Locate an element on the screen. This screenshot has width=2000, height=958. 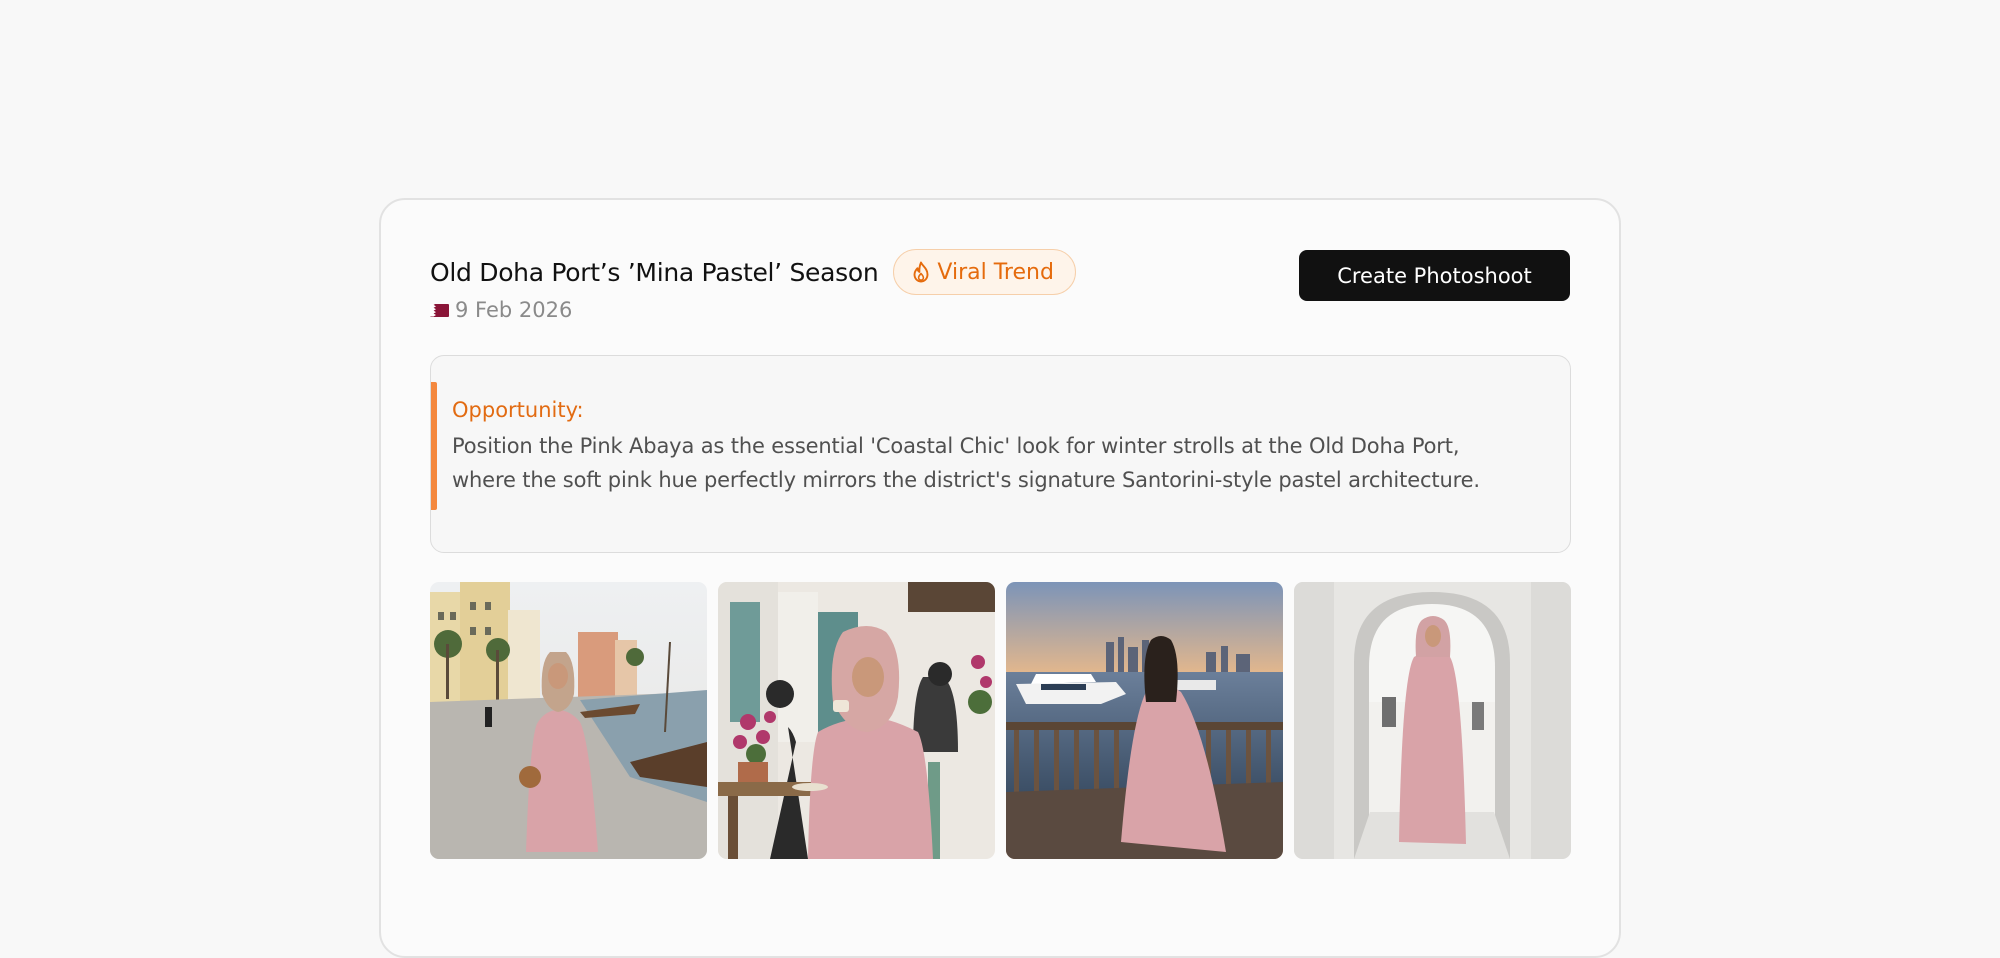
date-text: 9 Feb 2026 is located at coordinates (514, 310).